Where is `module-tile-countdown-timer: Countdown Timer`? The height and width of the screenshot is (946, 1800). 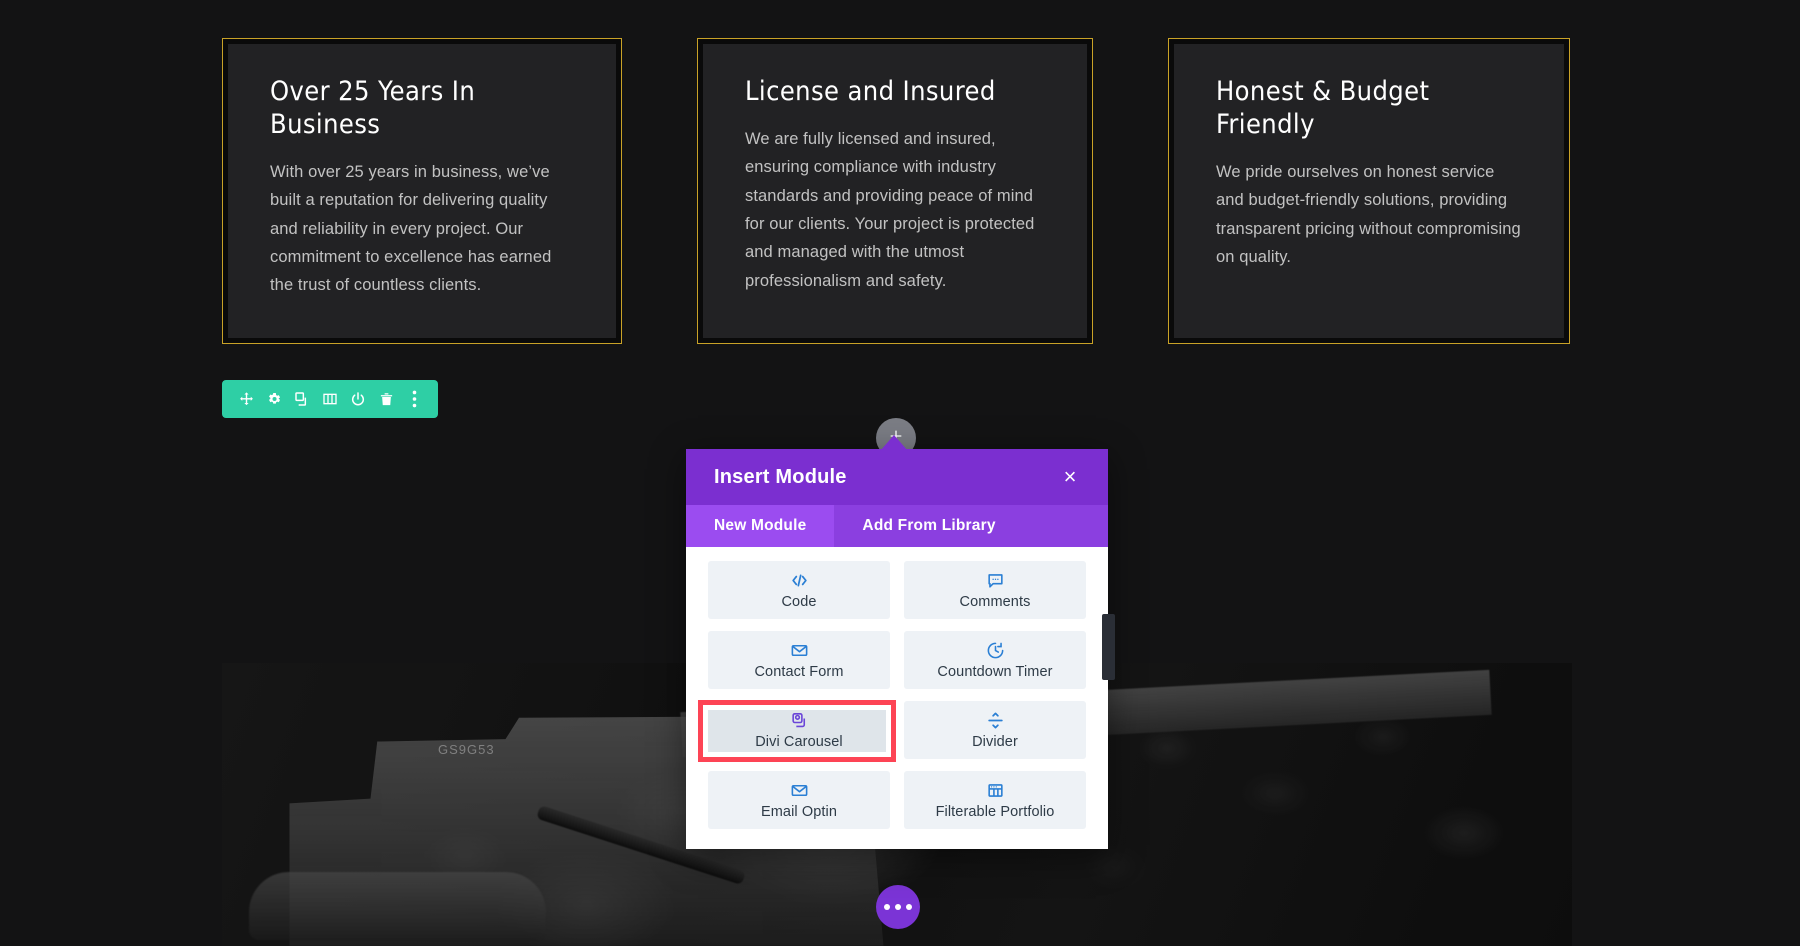
module-tile-countdown-timer: Countdown Timer is located at coordinates (995, 660).